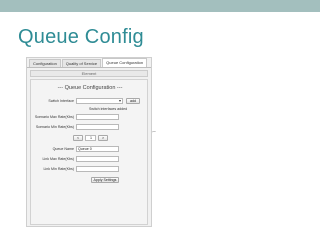 Image resolution: width=320 pixels, height=240 pixels. Describe the element at coordinates (81, 37) in the screenshot. I see `slide-title: Queue Config` at that location.